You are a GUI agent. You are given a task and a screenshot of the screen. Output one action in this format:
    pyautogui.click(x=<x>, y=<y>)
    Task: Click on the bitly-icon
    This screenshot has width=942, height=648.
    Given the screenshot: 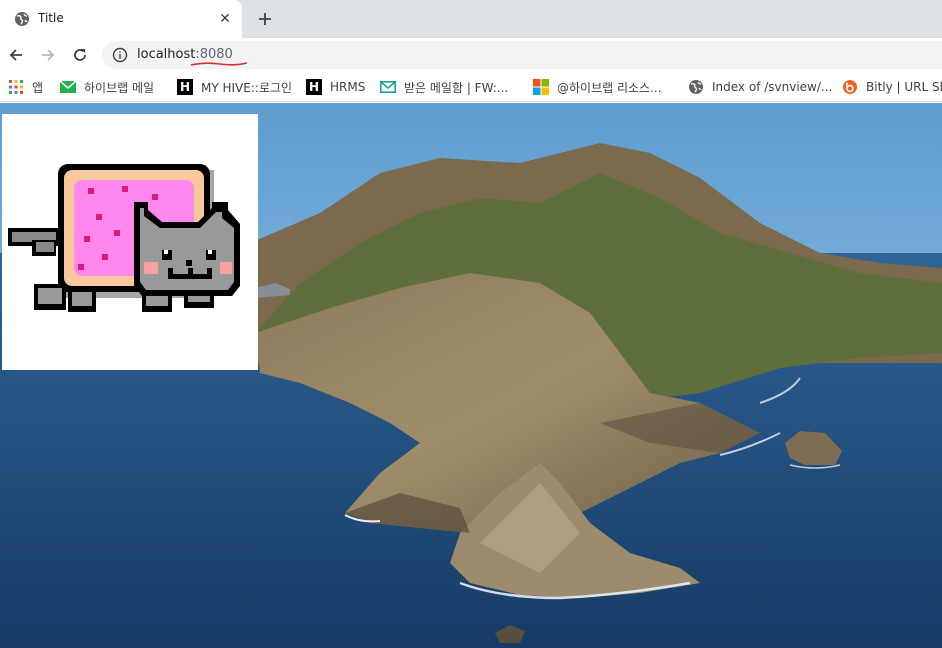 What is the action you would take?
    pyautogui.click(x=850, y=87)
    